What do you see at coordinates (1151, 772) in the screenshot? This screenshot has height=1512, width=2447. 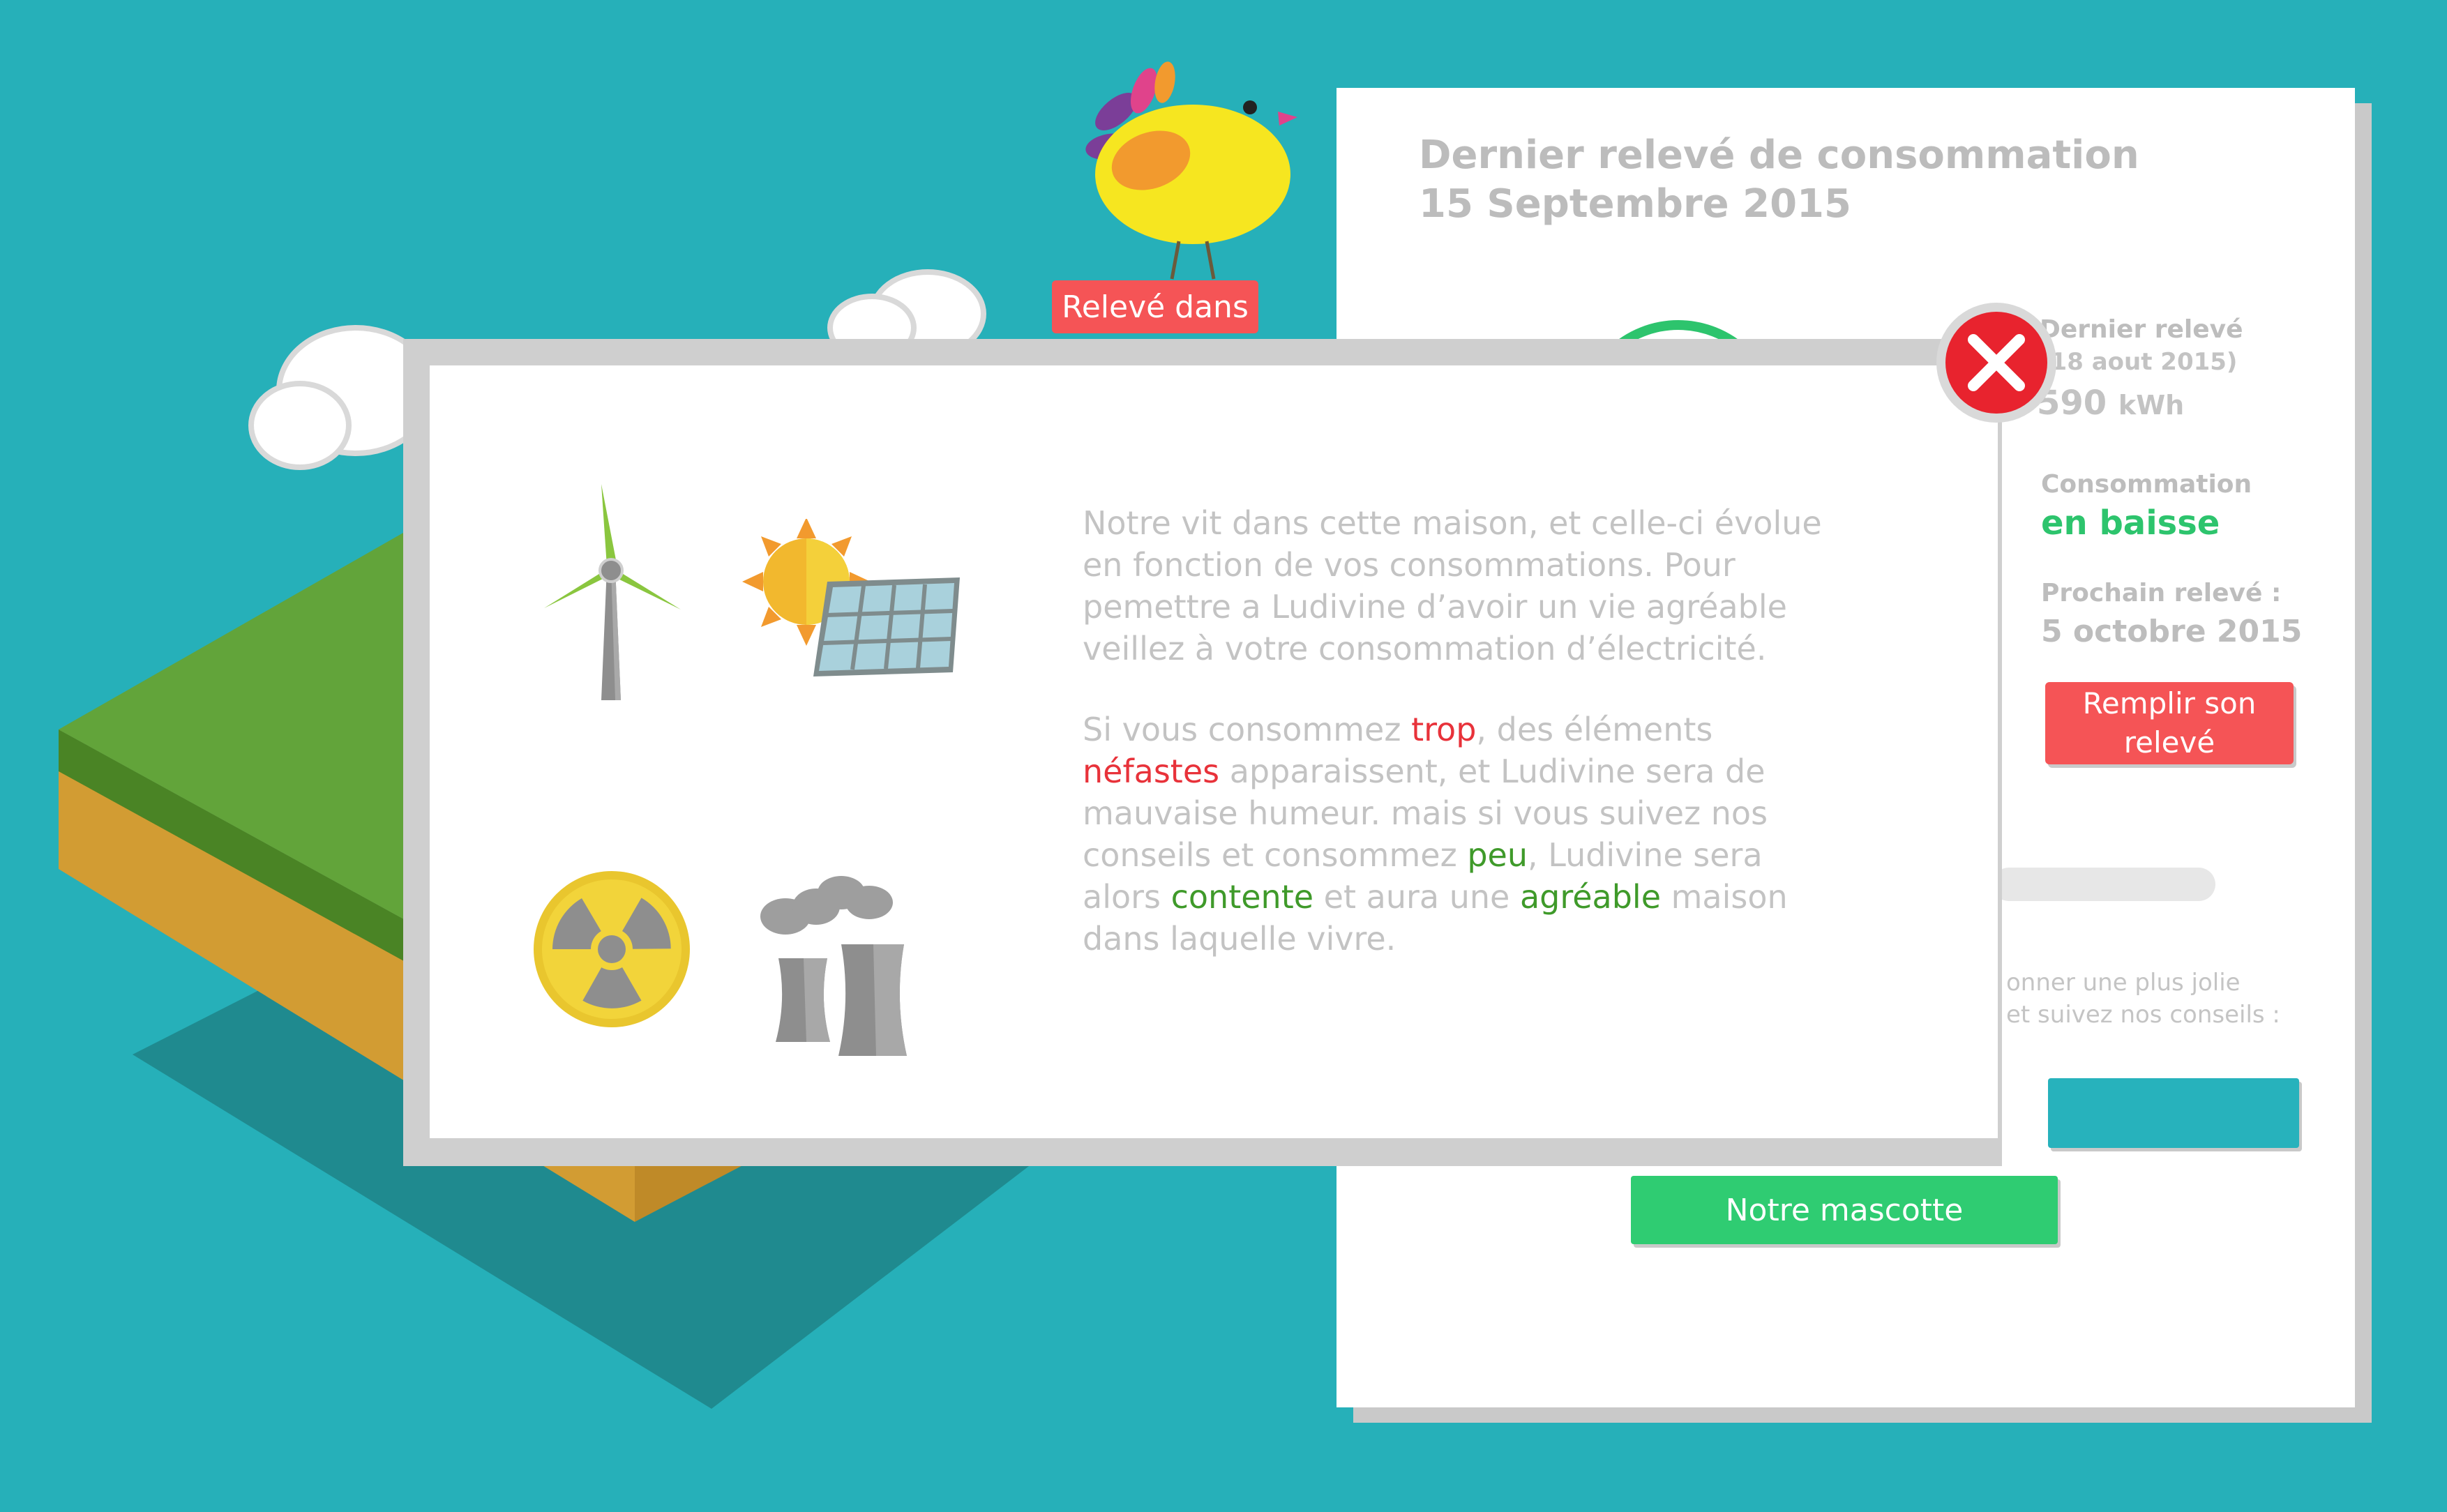 I see `word-nefastes: néfastes` at bounding box center [1151, 772].